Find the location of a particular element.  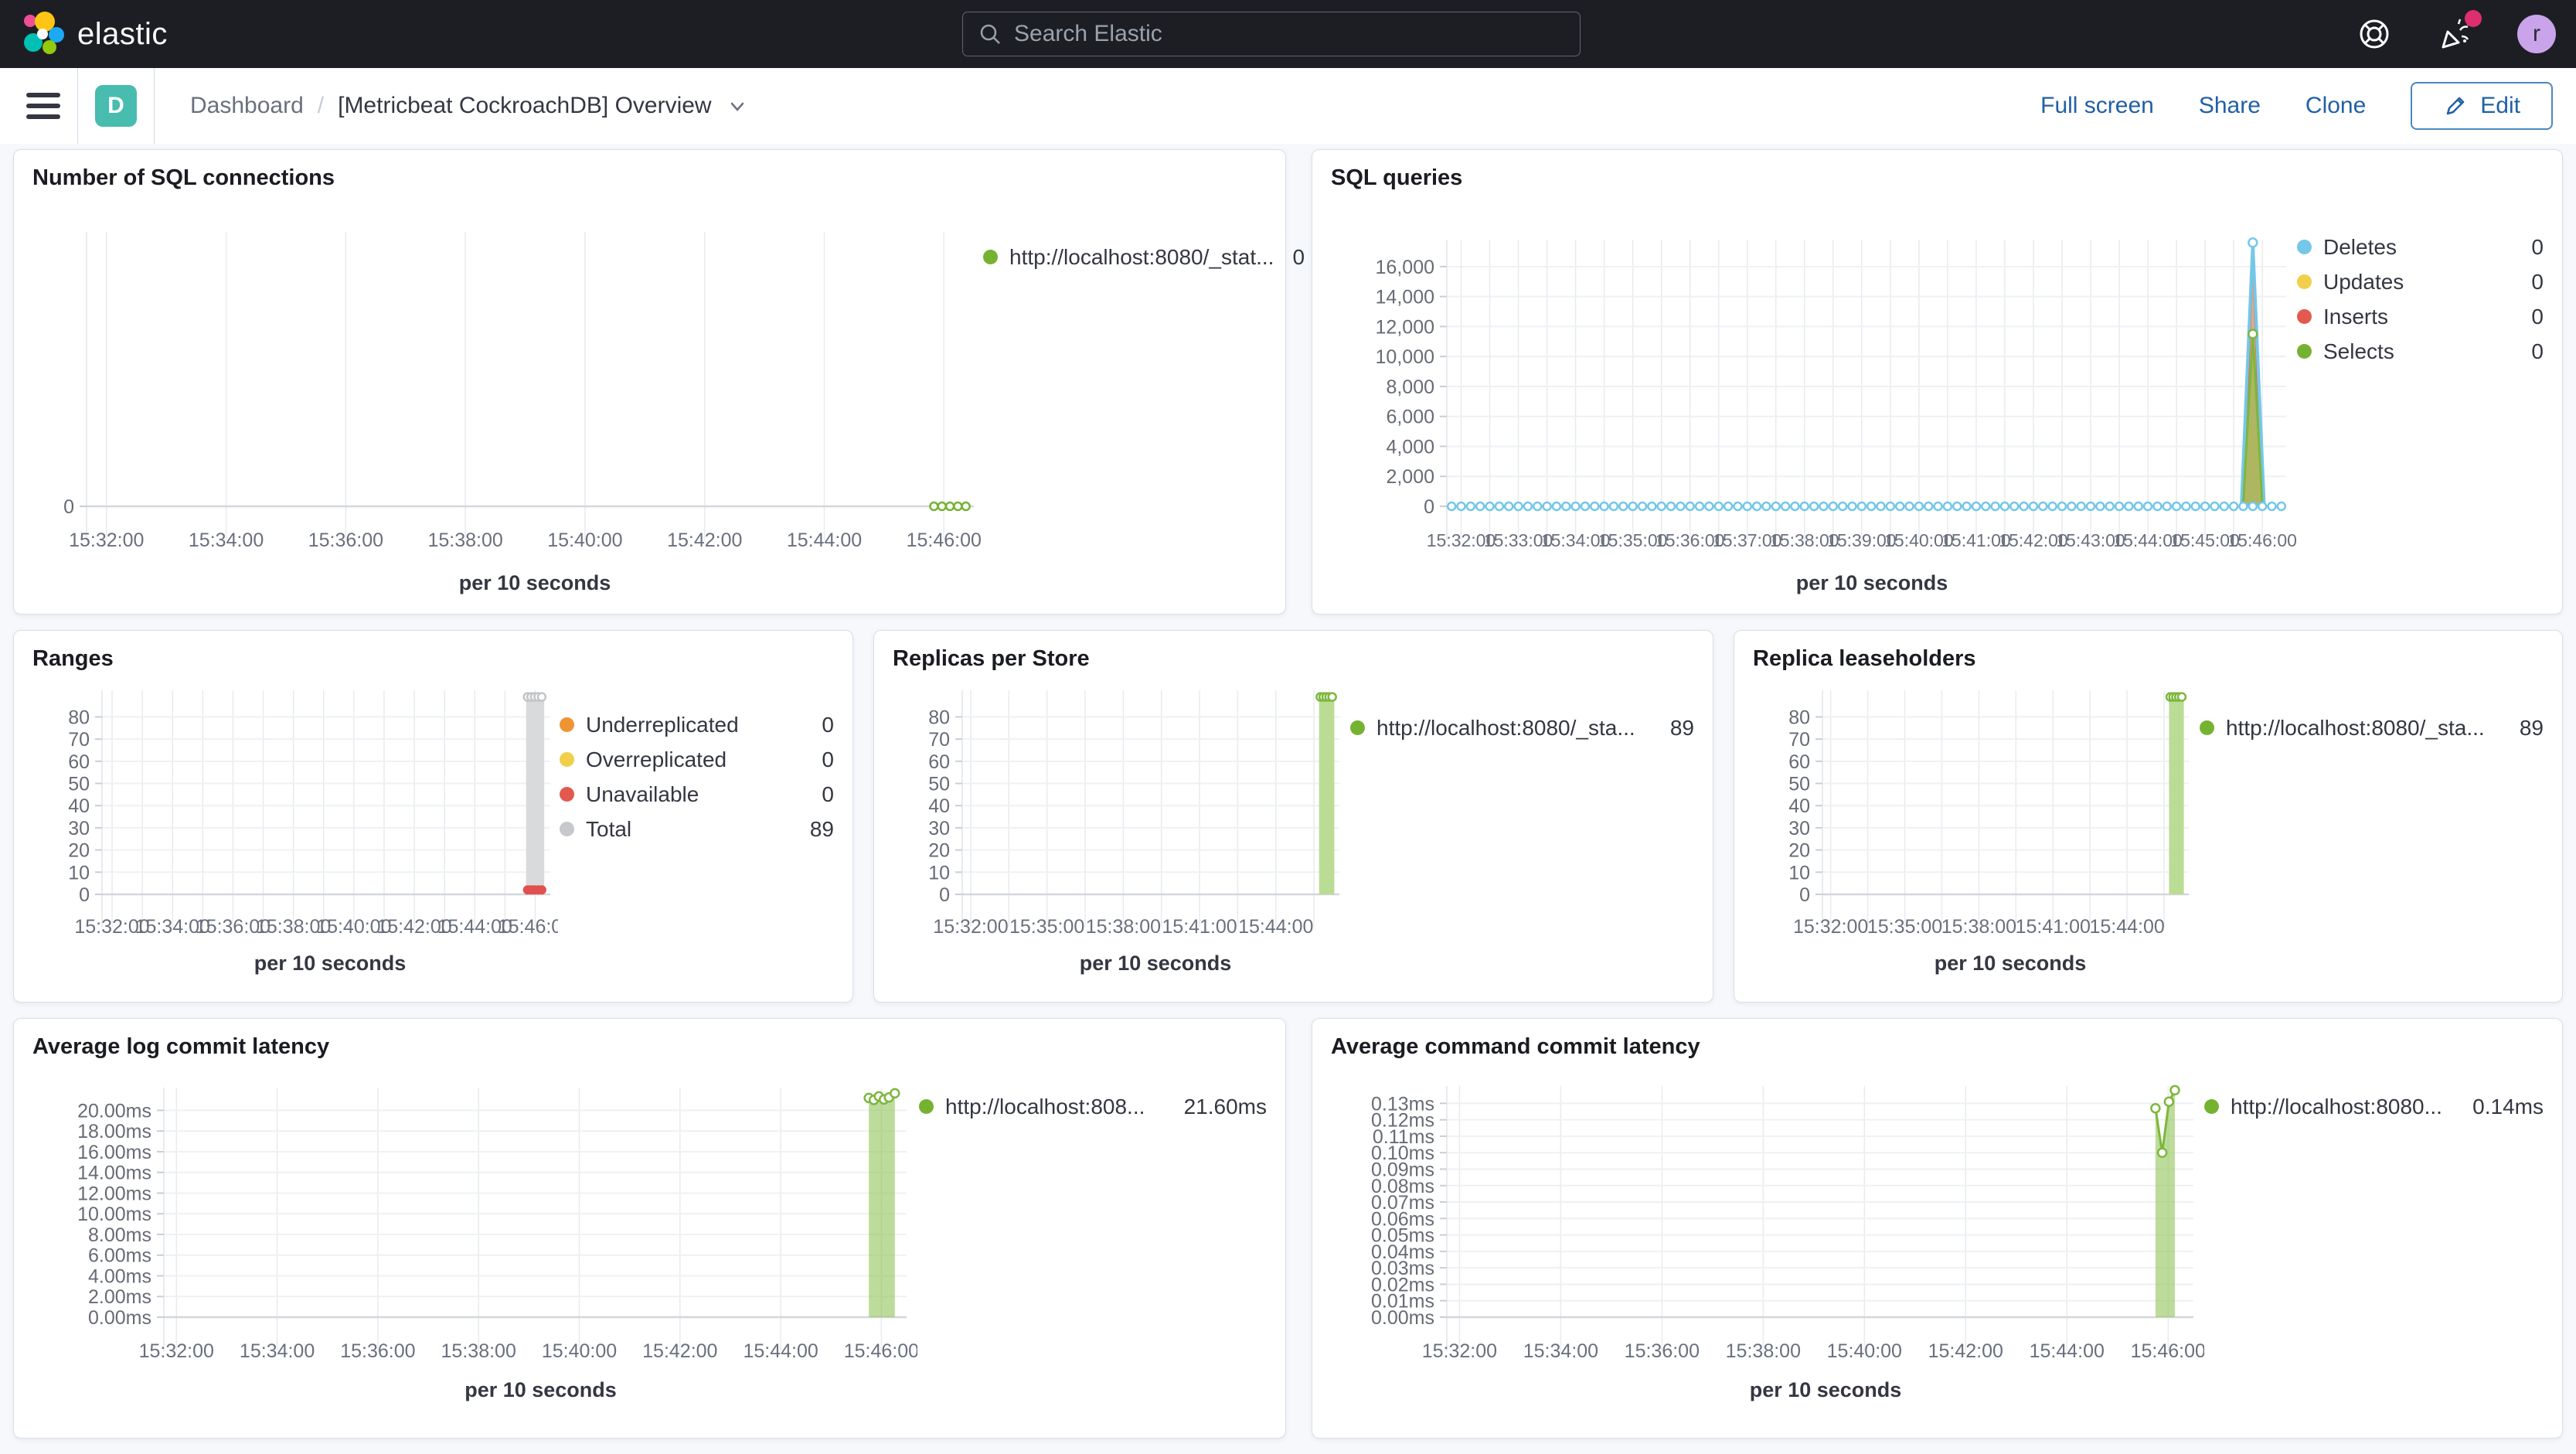

global-search-input: Search Elastic is located at coordinates (1271, 34).